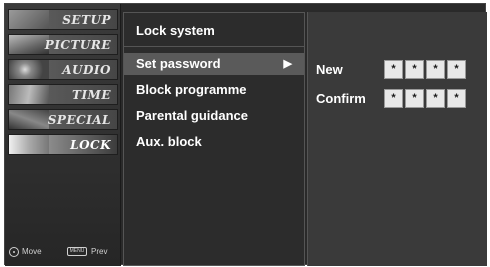 This screenshot has height=267, width=490. I want to click on category-label: SETUP, so click(86, 20).